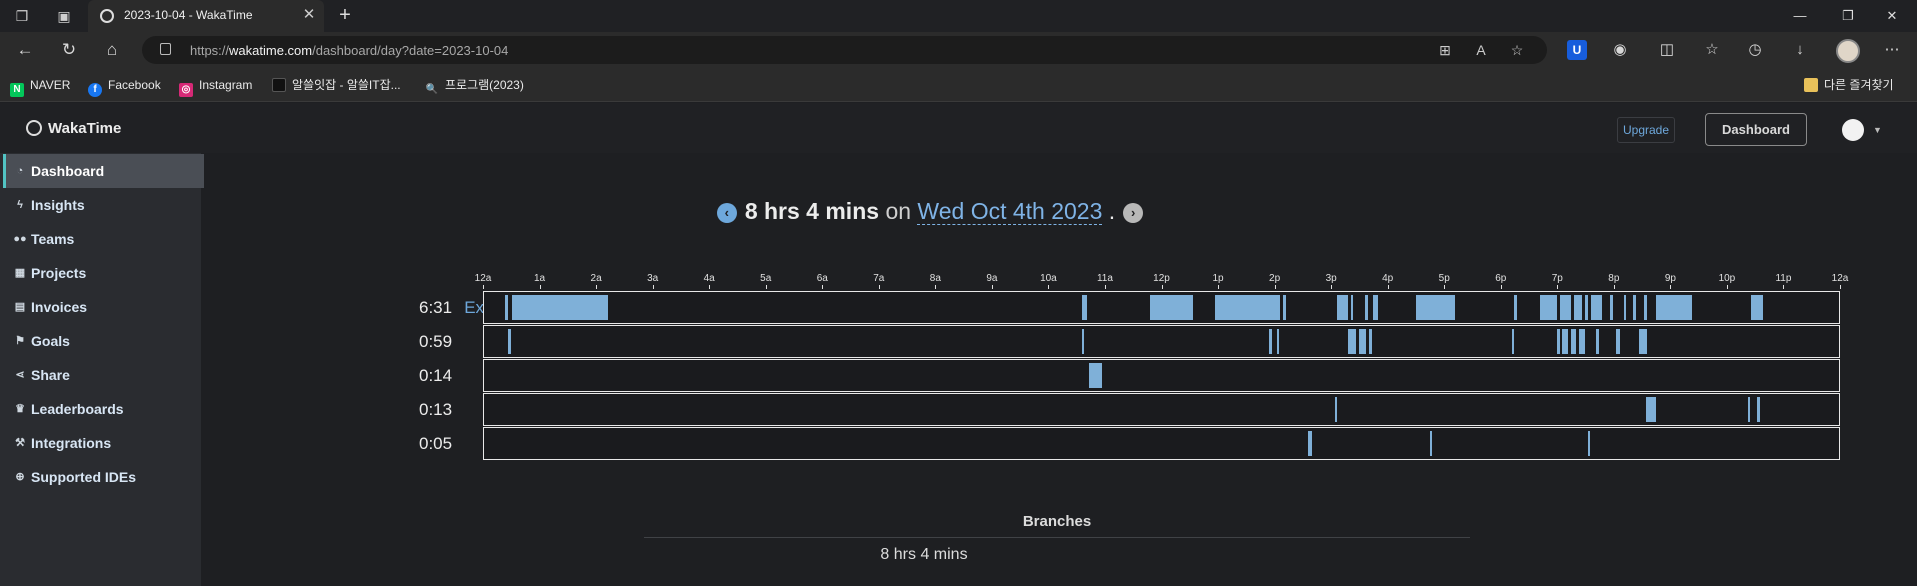 This screenshot has height=586, width=1917. Describe the element at coordinates (1892, 16) in the screenshot. I see `close-window-icon: ✕` at that location.